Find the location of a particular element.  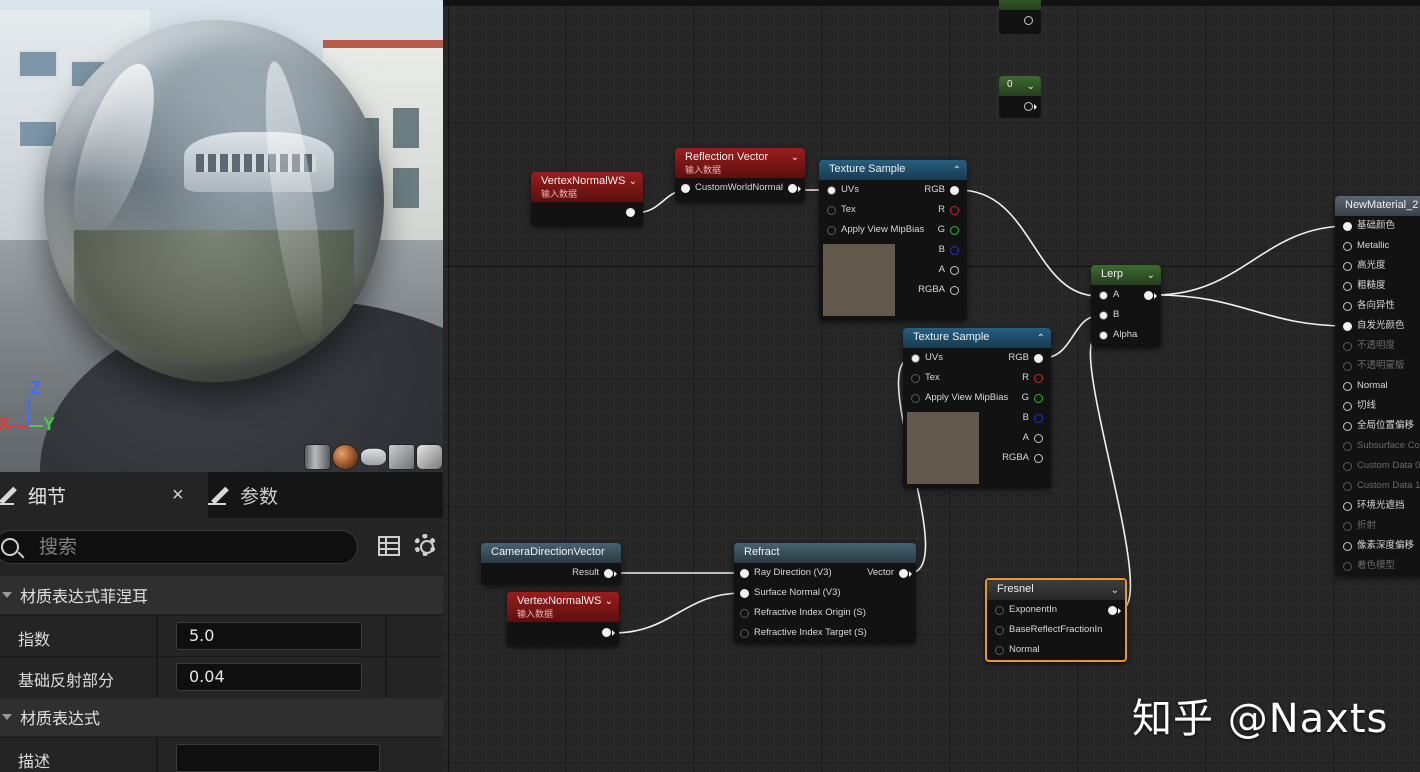

pin-label: UVs is located at coordinates (850, 189).